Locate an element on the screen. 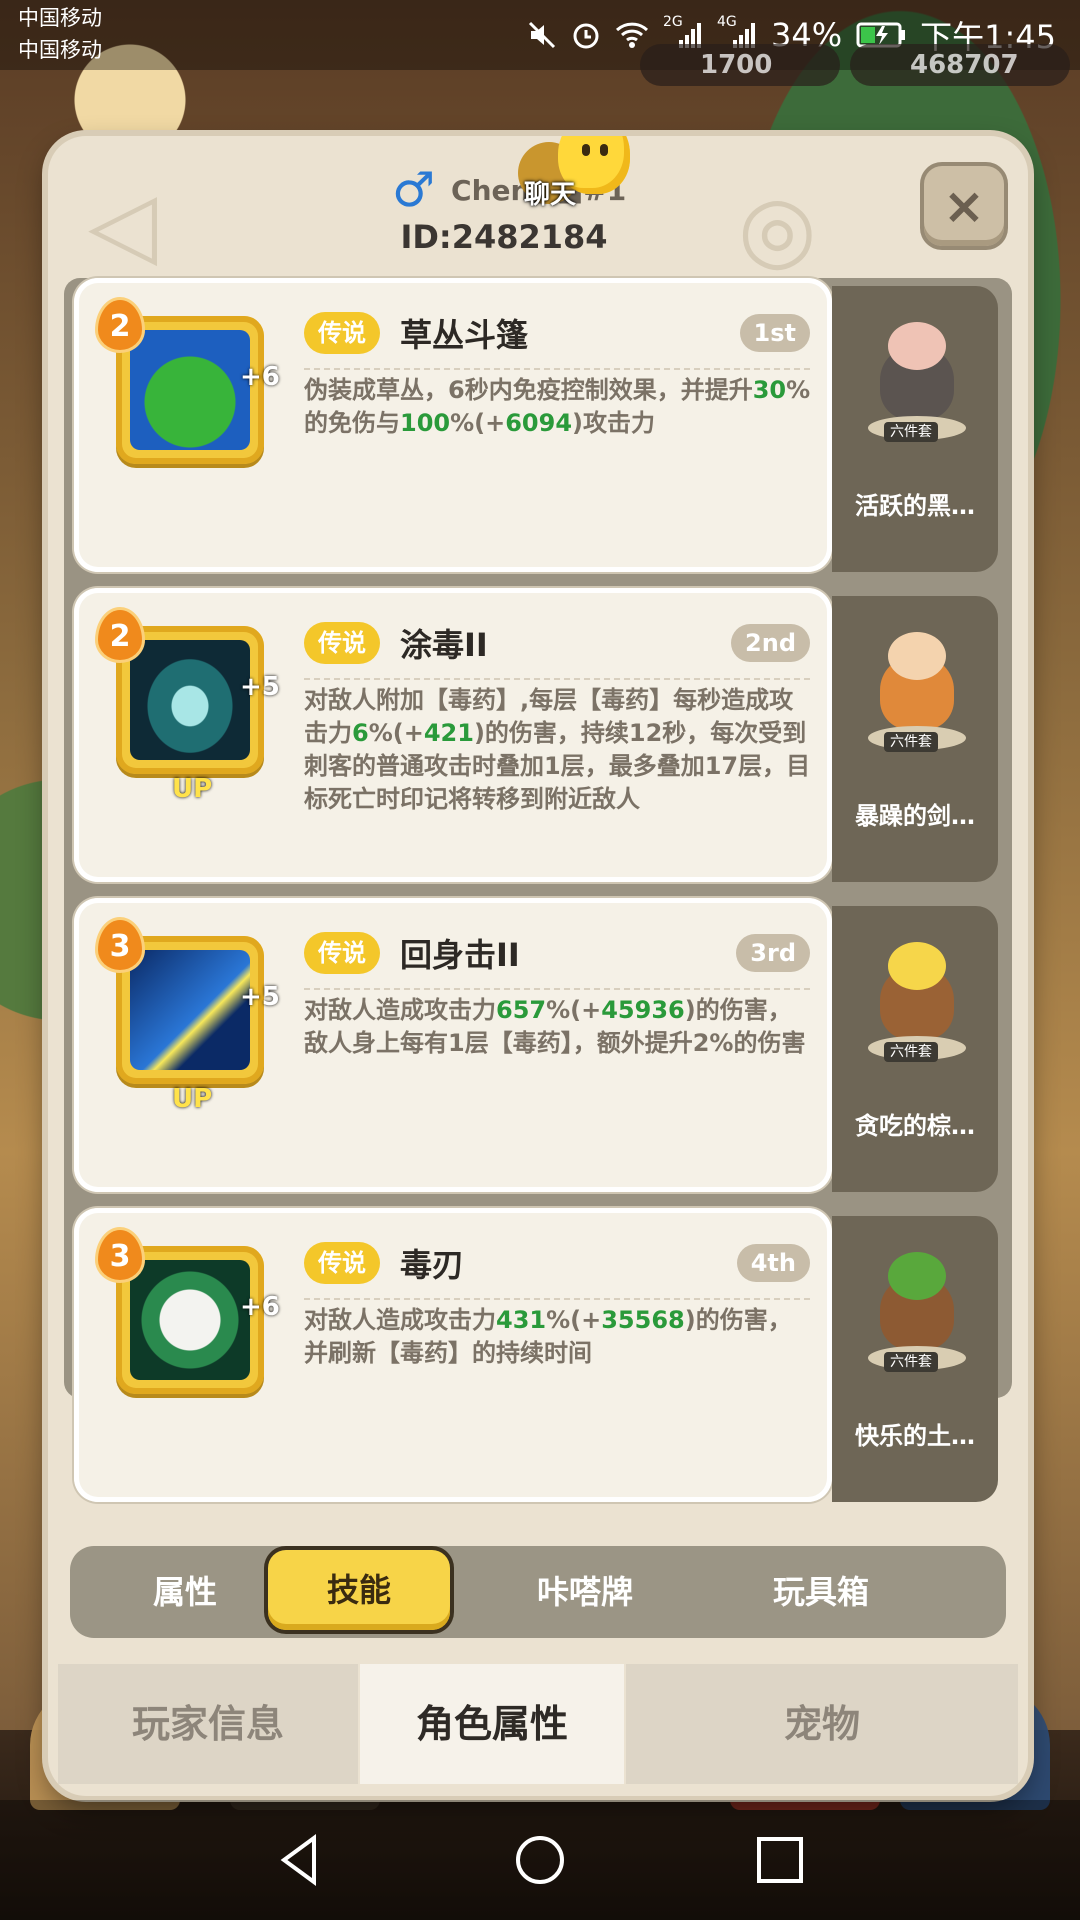 The width and height of the screenshot is (1080, 1920). chat-button: 聊天 is located at coordinates (578, 180).